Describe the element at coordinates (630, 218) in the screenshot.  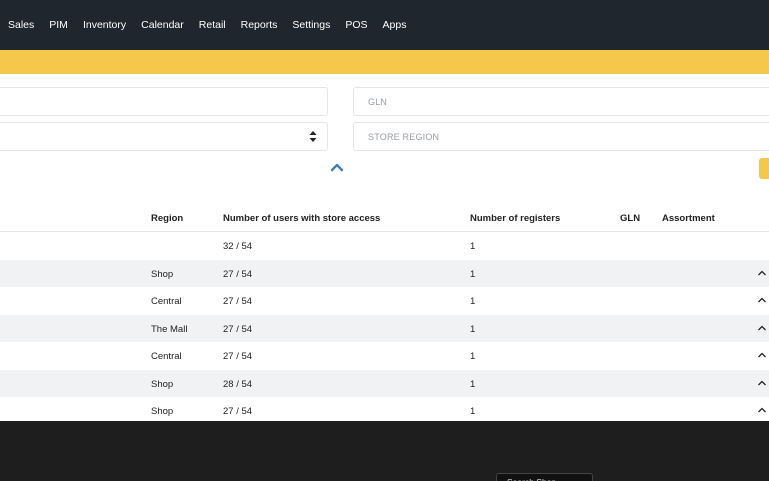
I see `column-header-gln: GLN` at that location.